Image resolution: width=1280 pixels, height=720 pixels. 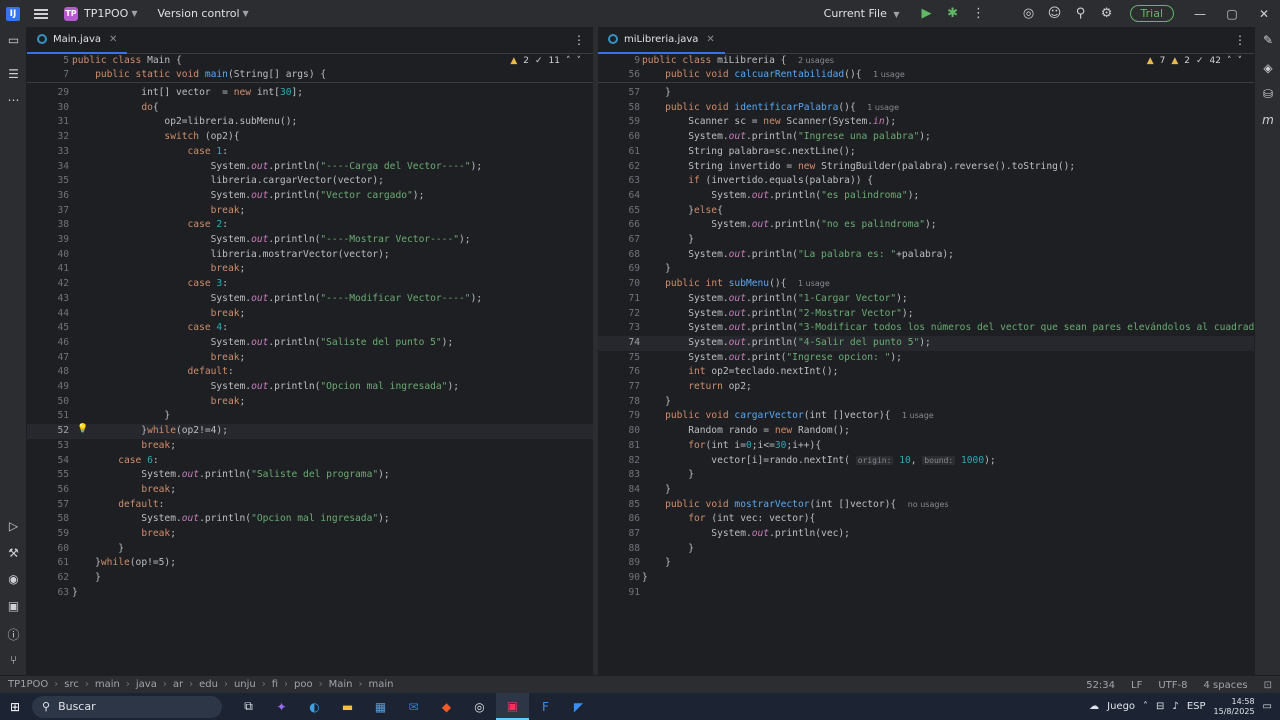 I want to click on tab-main-java: Main.java ✕, so click(x=77, y=40).